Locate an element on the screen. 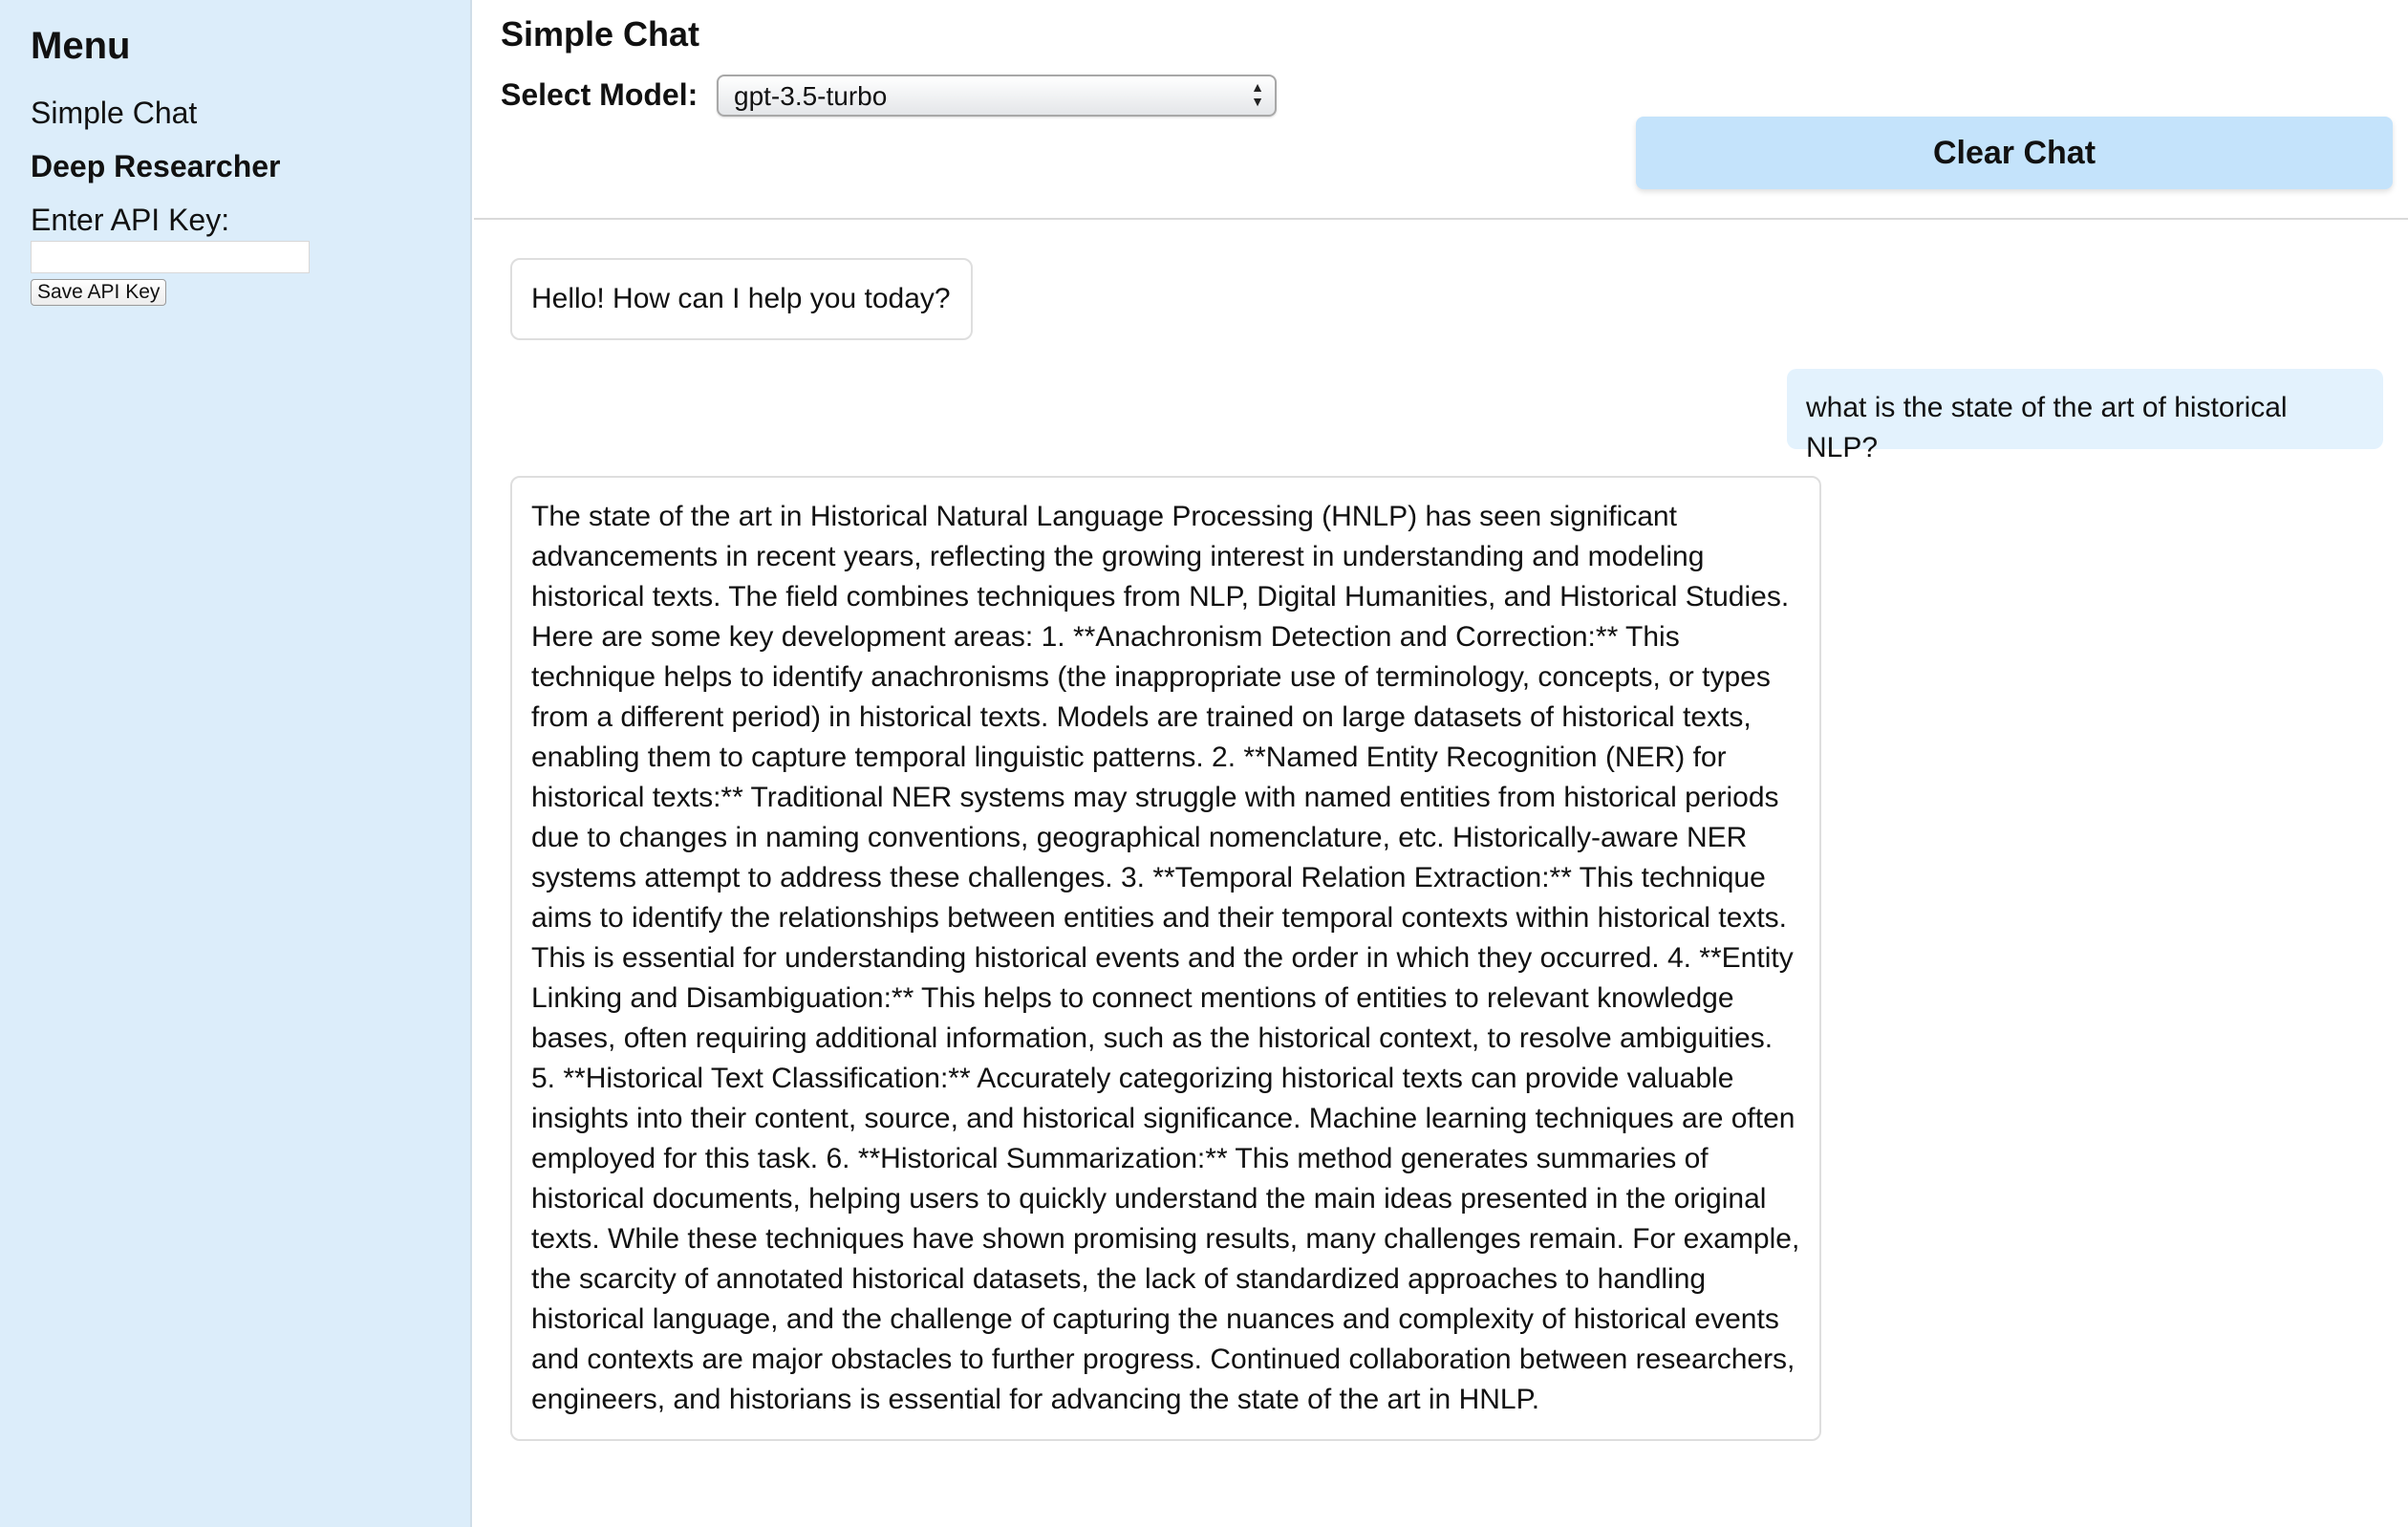 This screenshot has width=2408, height=1527. page-title: Simple Chat is located at coordinates (600, 34).